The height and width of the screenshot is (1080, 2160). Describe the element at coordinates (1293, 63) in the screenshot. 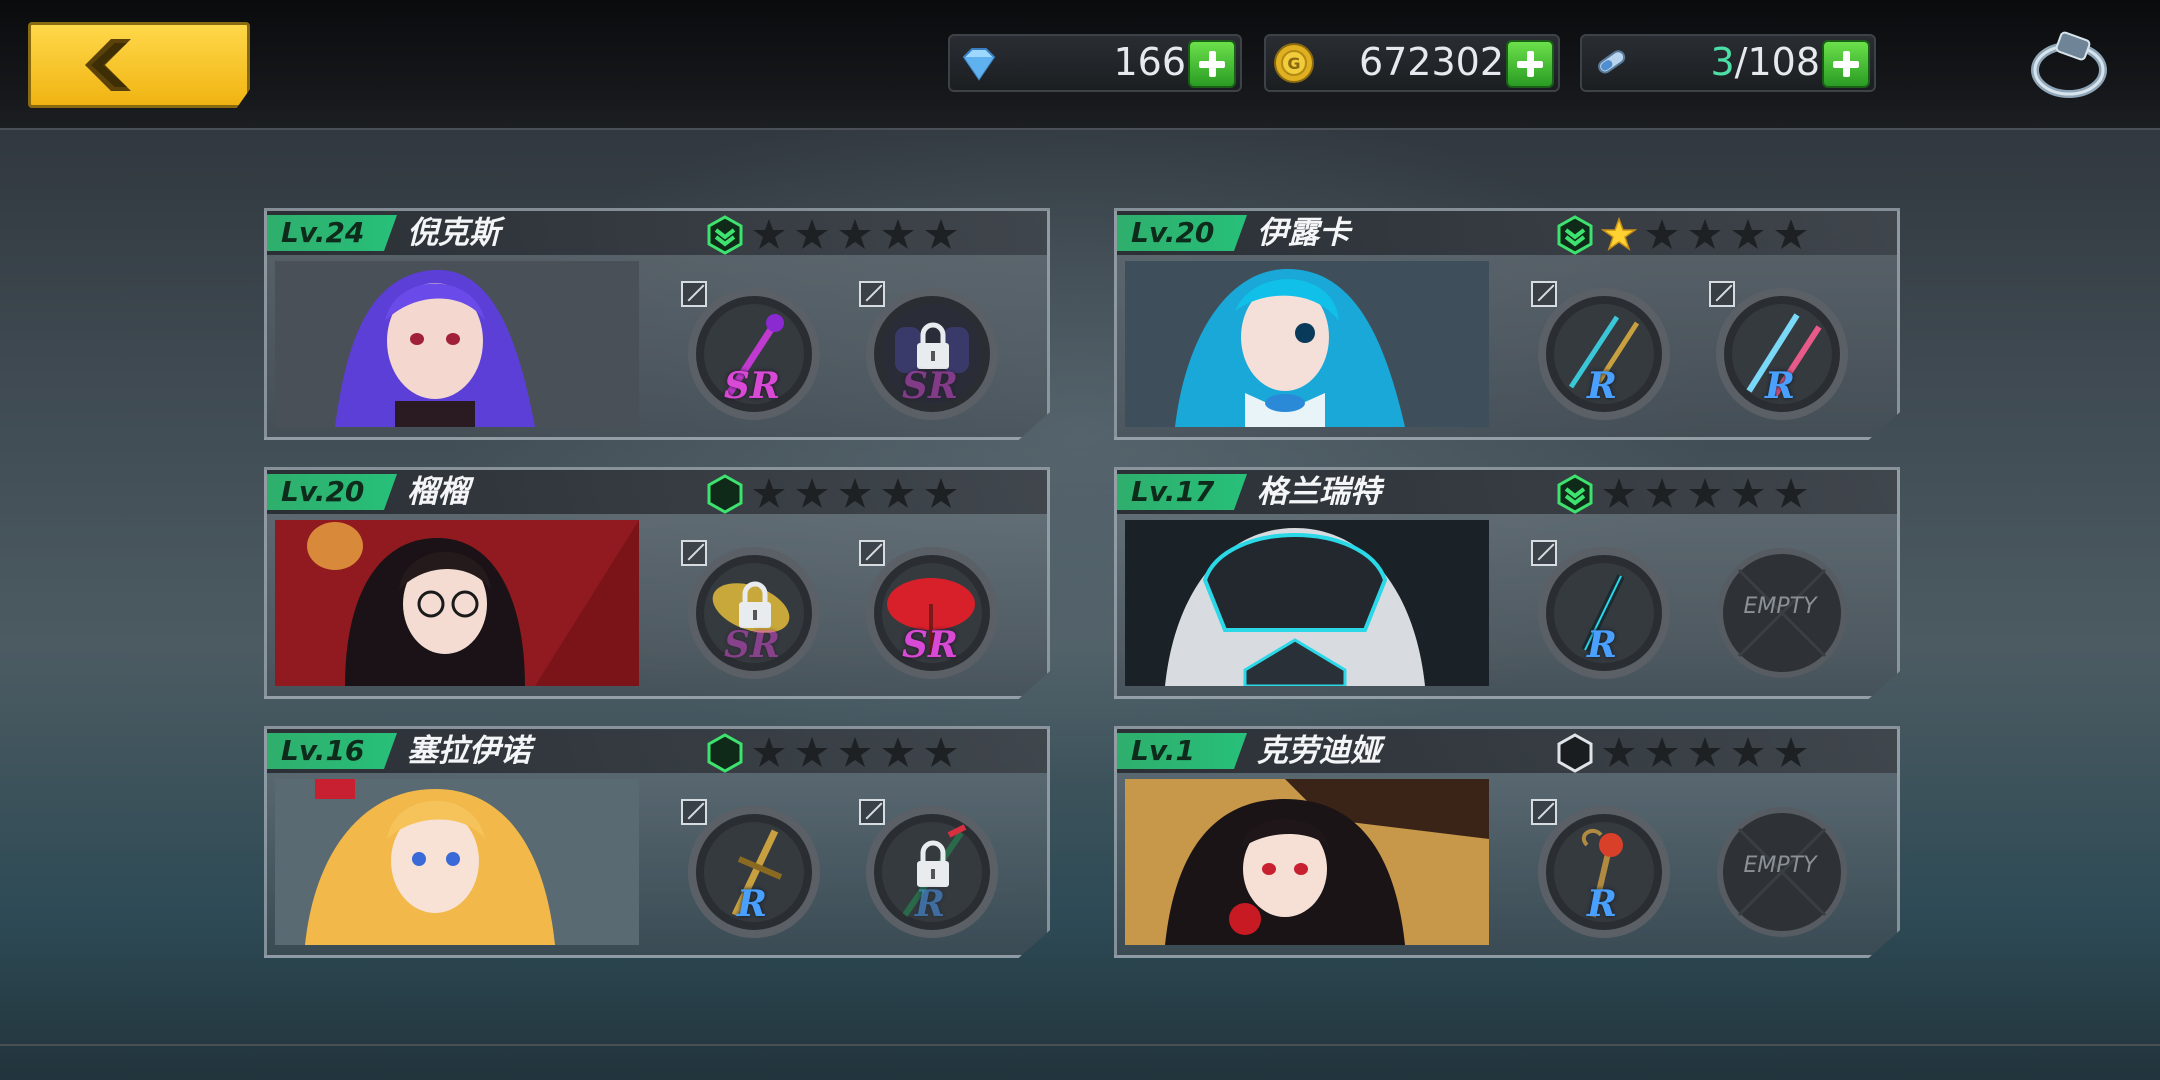

I see `svg-text: G` at that location.